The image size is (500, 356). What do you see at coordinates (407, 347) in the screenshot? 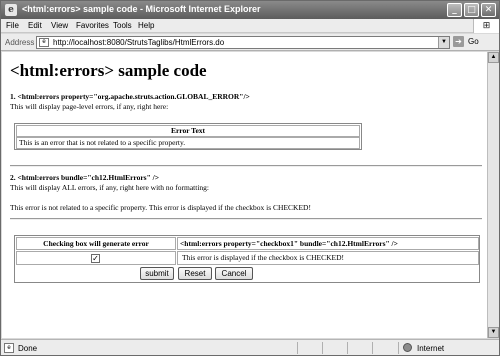
I see `globe-icon` at bounding box center [407, 347].